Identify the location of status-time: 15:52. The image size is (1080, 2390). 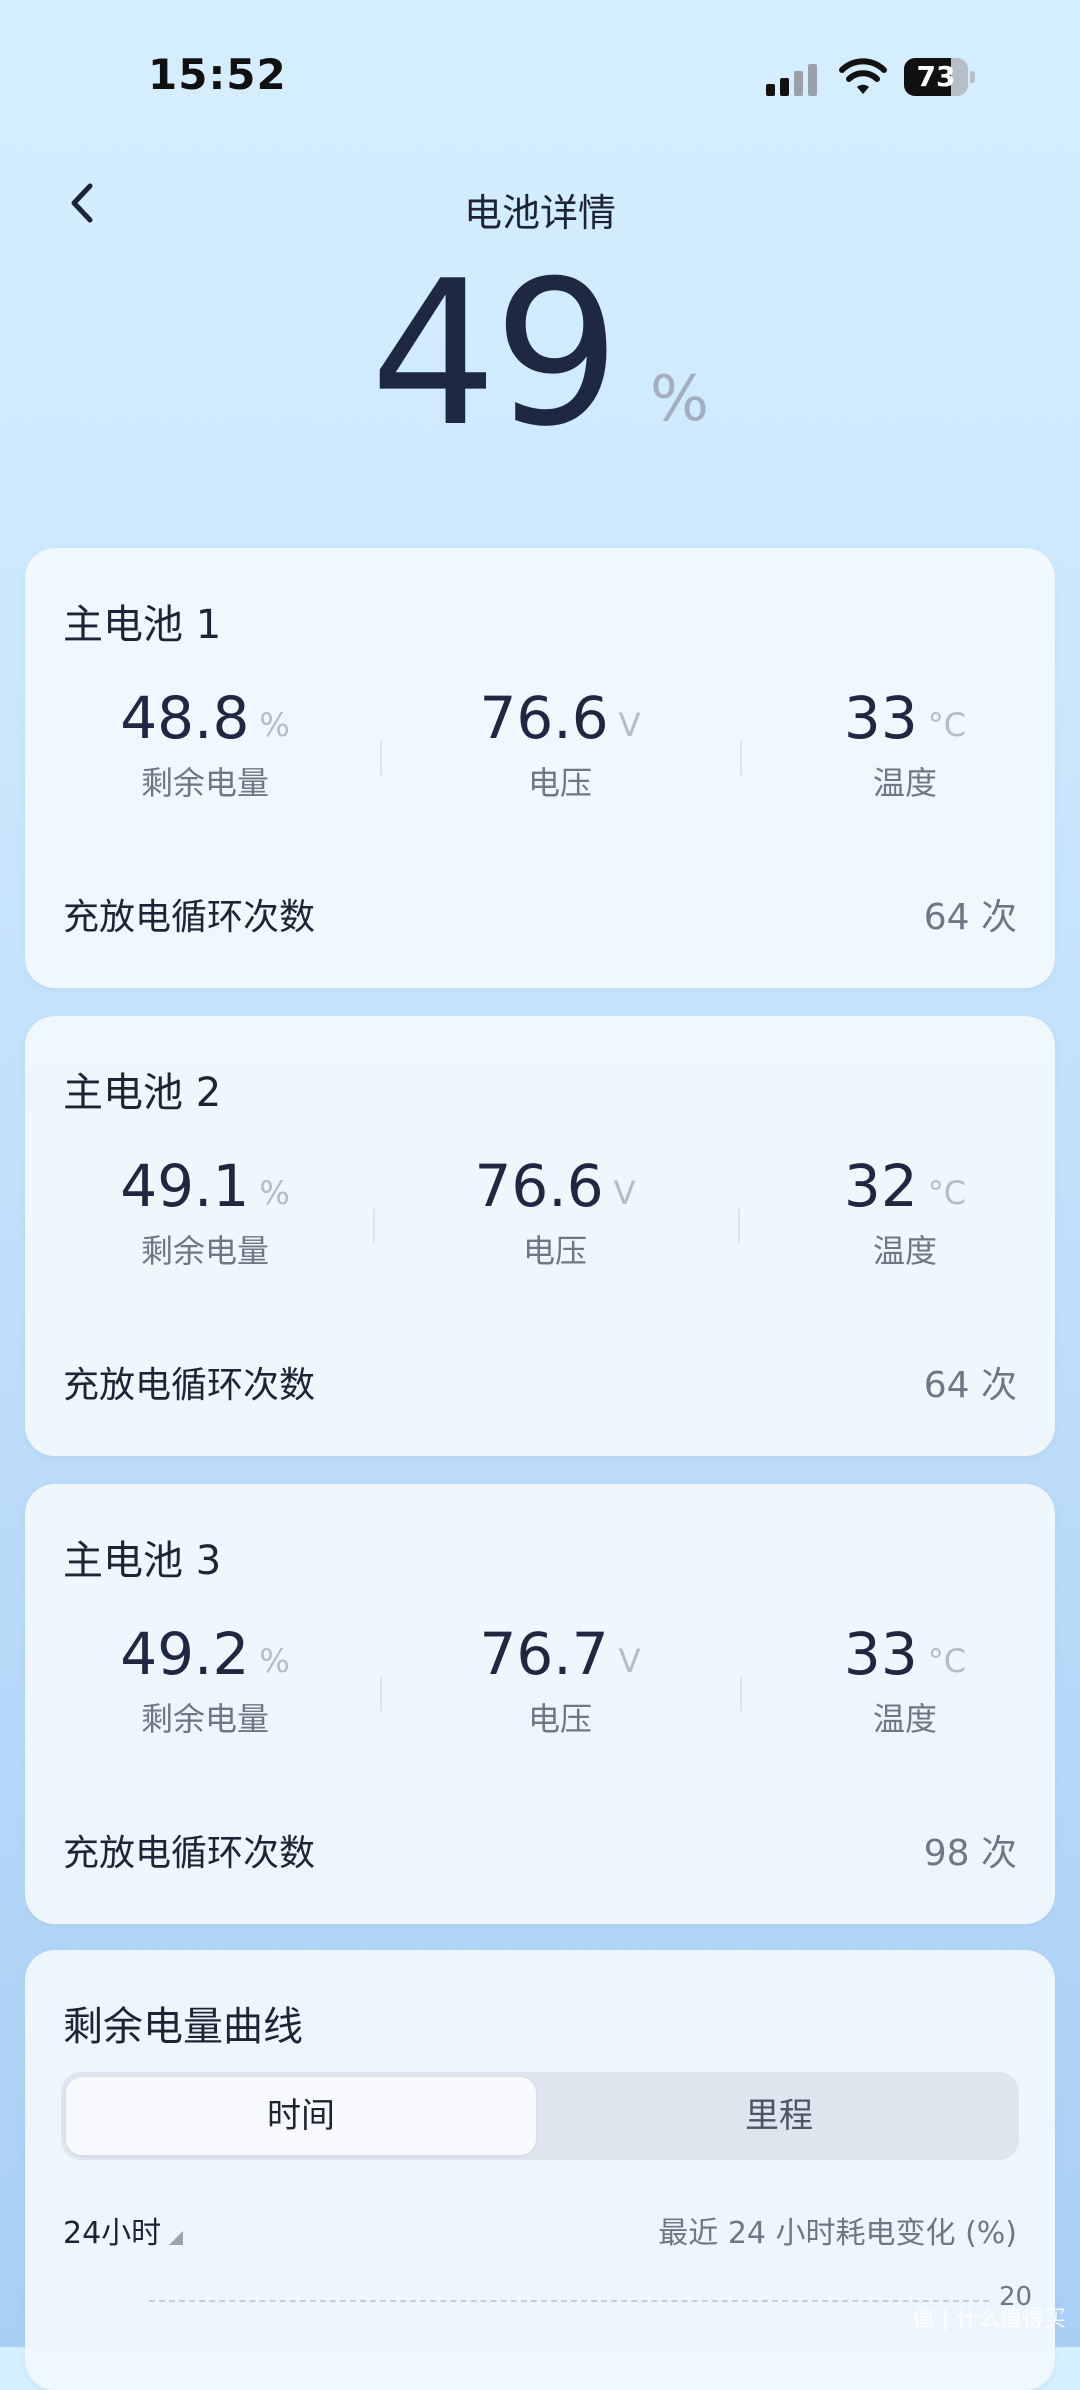
(217, 74).